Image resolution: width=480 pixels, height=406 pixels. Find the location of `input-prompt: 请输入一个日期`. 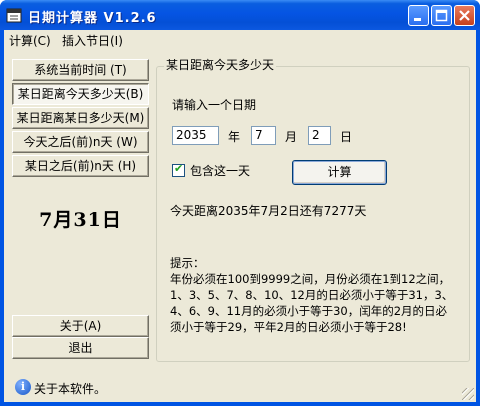

input-prompt: 请输入一个日期 is located at coordinates (214, 105).